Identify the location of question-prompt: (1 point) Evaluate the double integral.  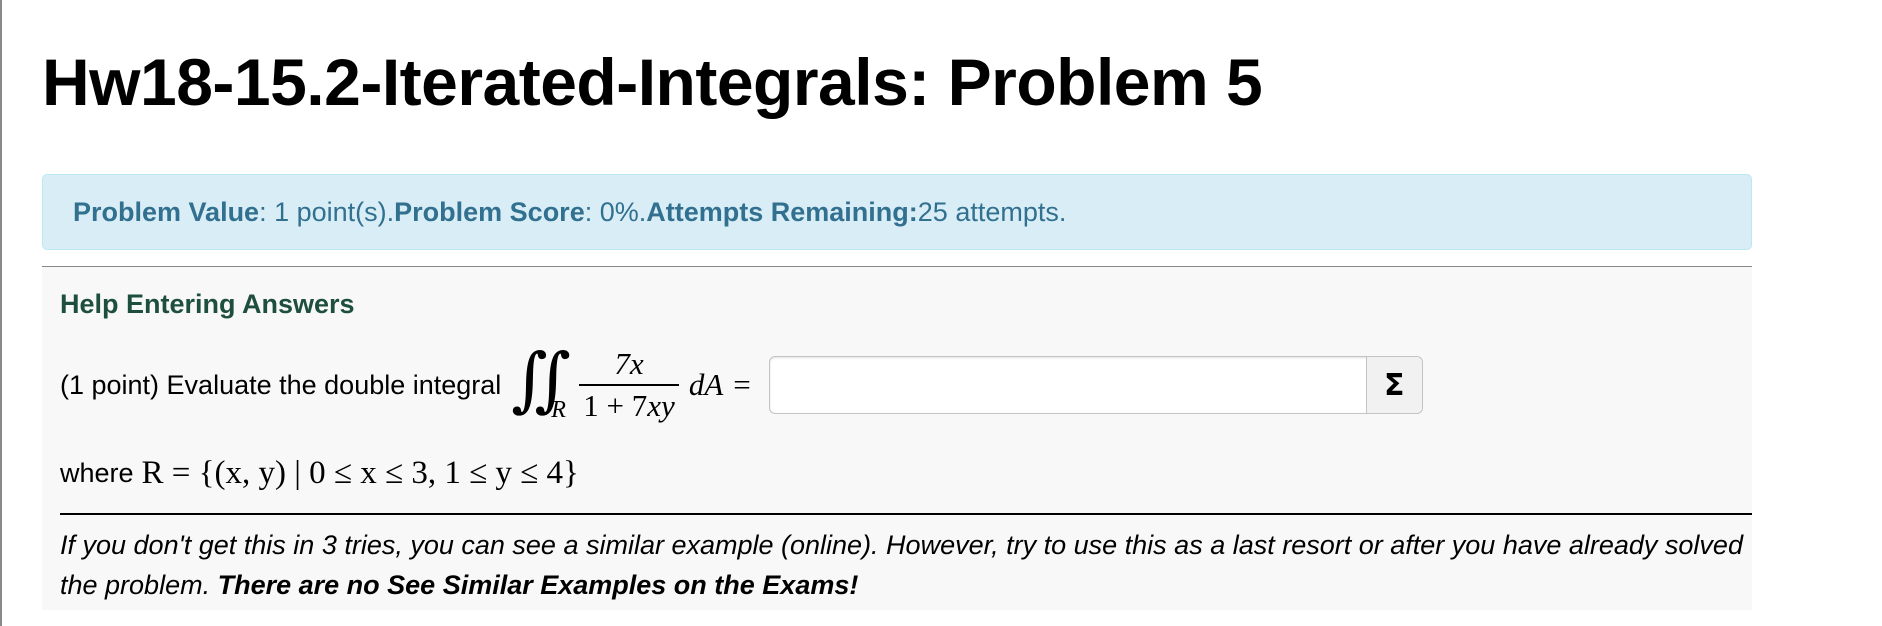
(281, 384).